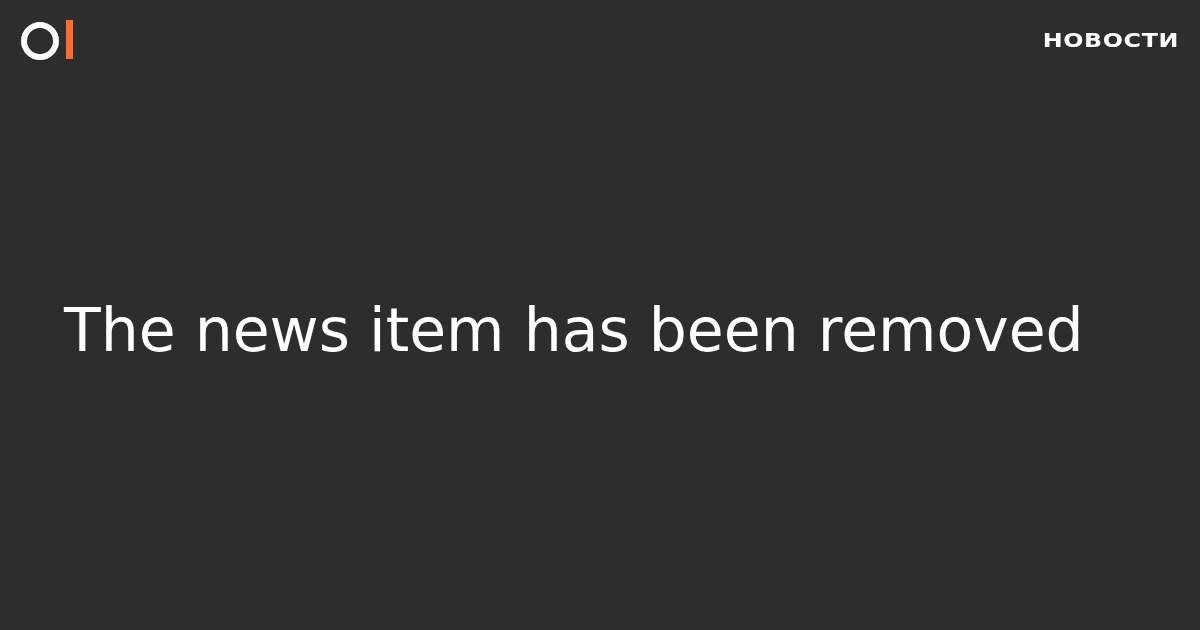  I want to click on section-label: НОВОСТИ, so click(1110, 40).